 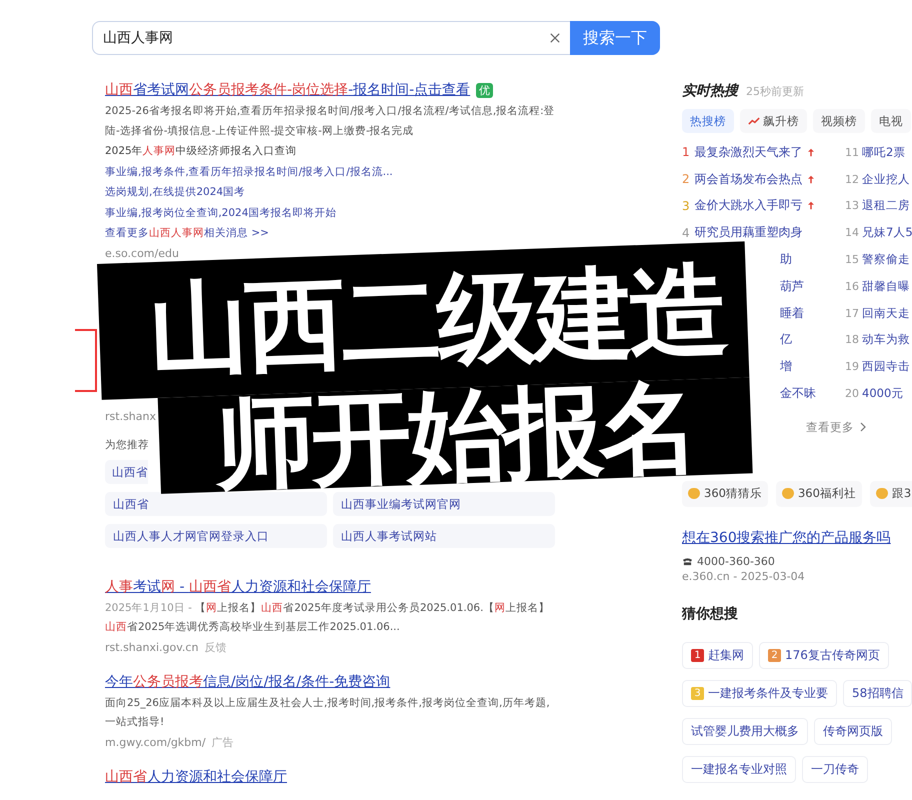 What do you see at coordinates (886, 179) in the screenshot?
I see `hot-search-link: 企业挖人` at bounding box center [886, 179].